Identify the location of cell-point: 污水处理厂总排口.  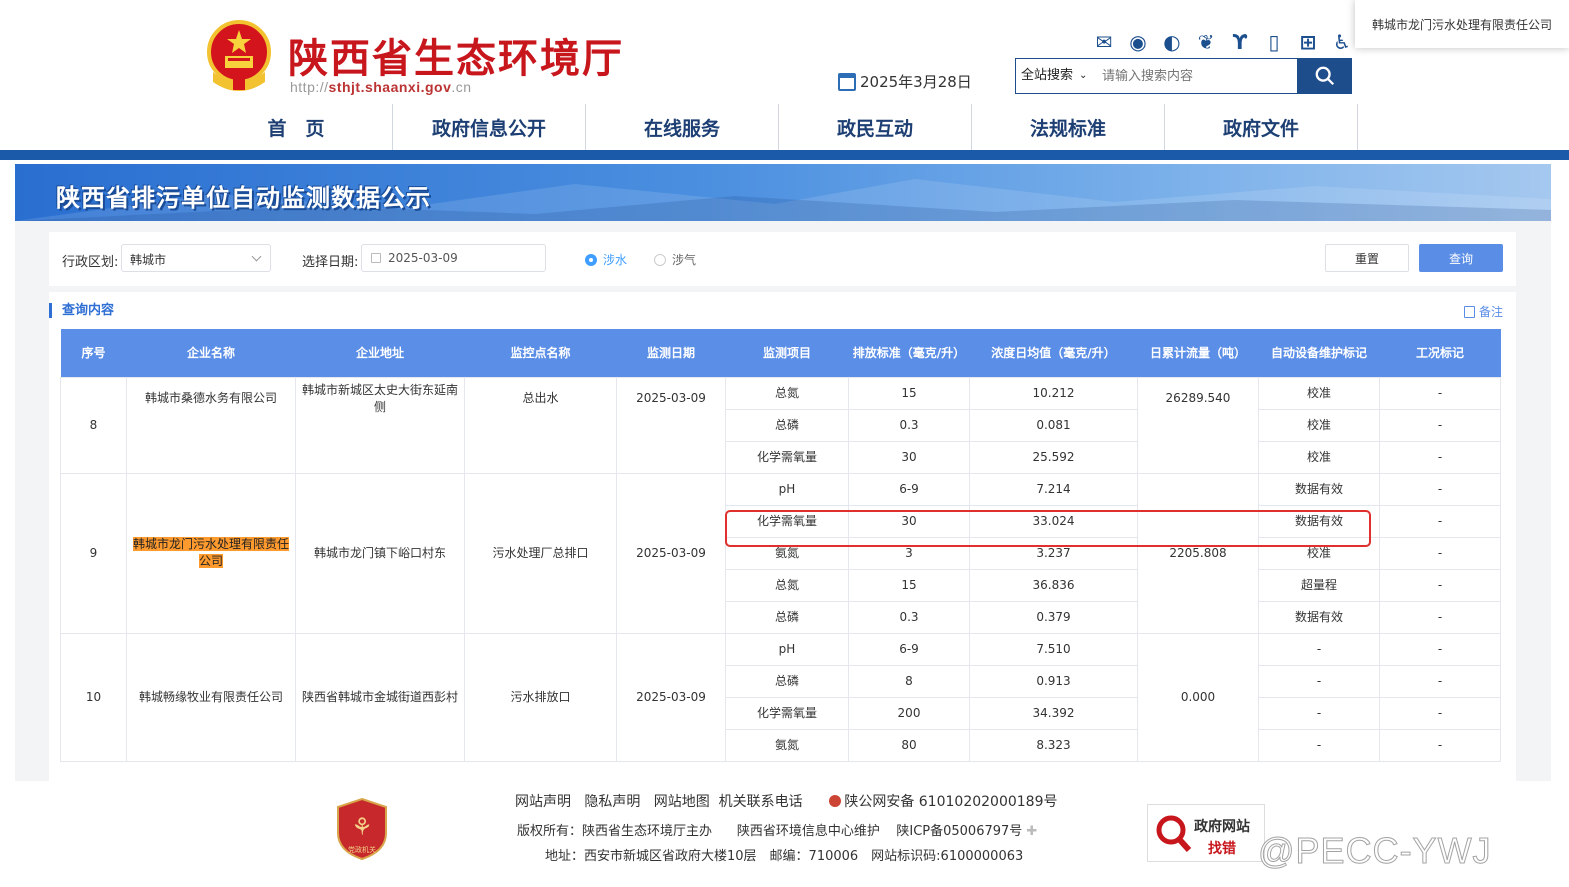
(540, 553).